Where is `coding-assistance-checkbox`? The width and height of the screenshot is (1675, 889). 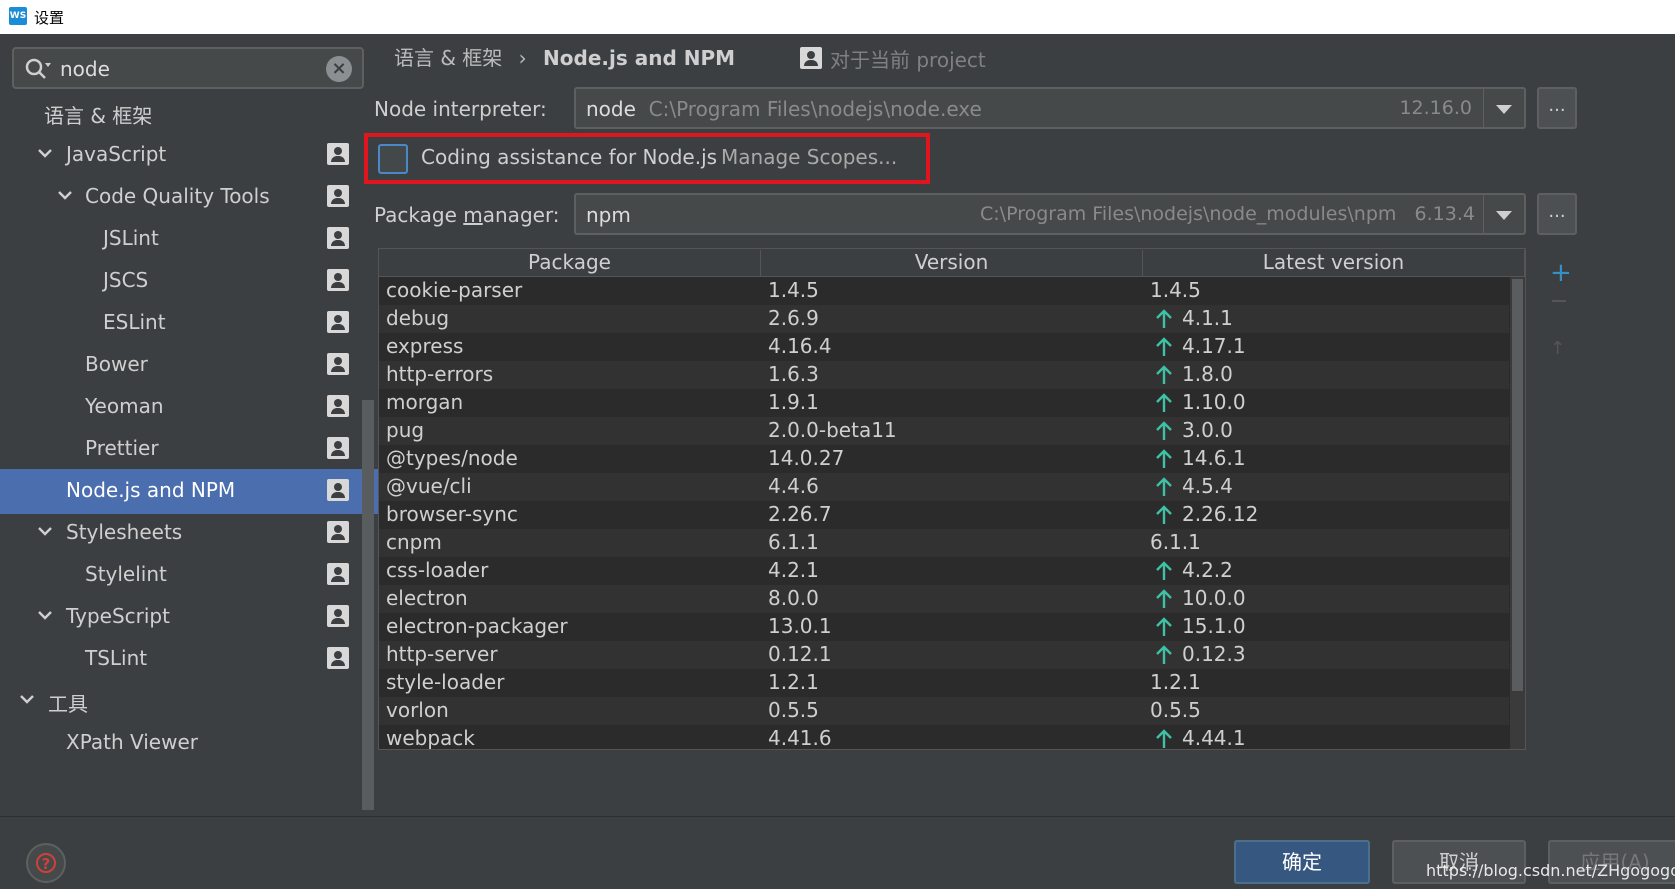 coding-assistance-checkbox is located at coordinates (393, 159).